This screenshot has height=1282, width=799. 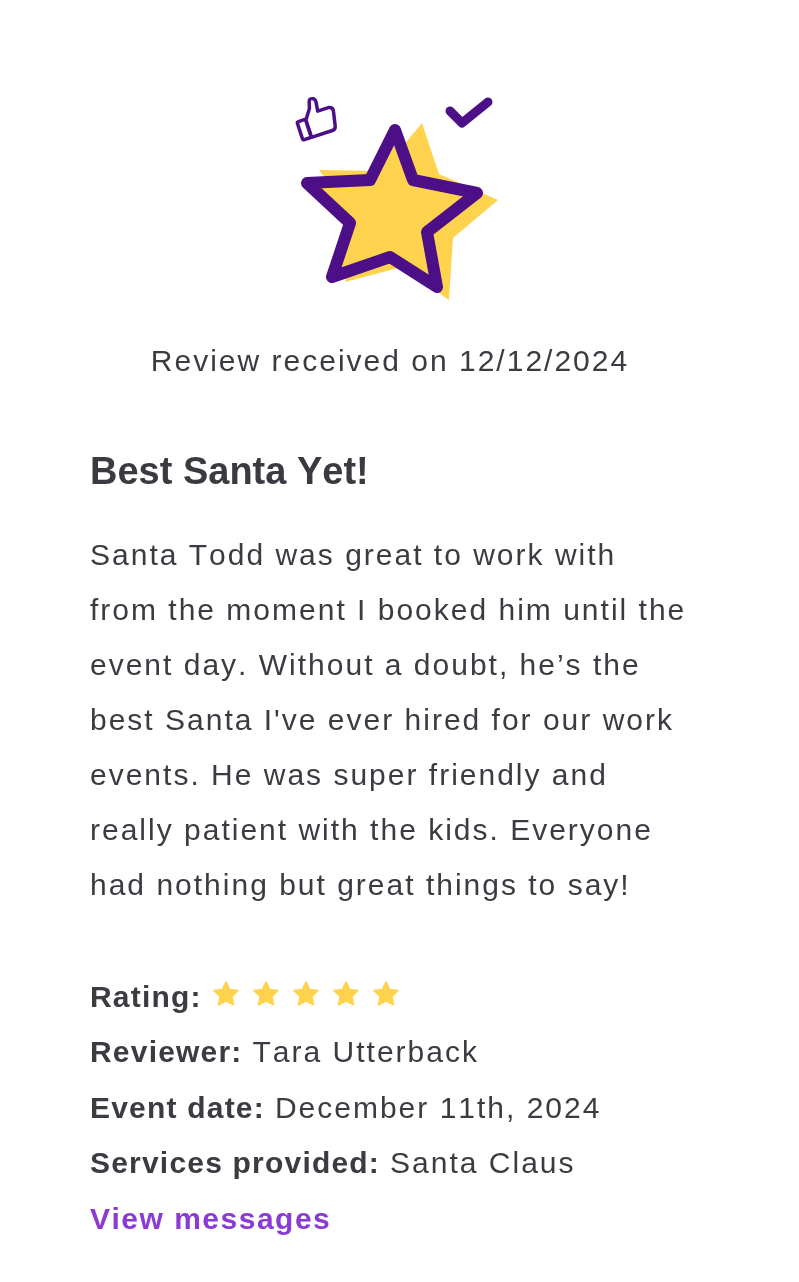 What do you see at coordinates (365, 1052) in the screenshot?
I see `detail-value: Tara Utterback` at bounding box center [365, 1052].